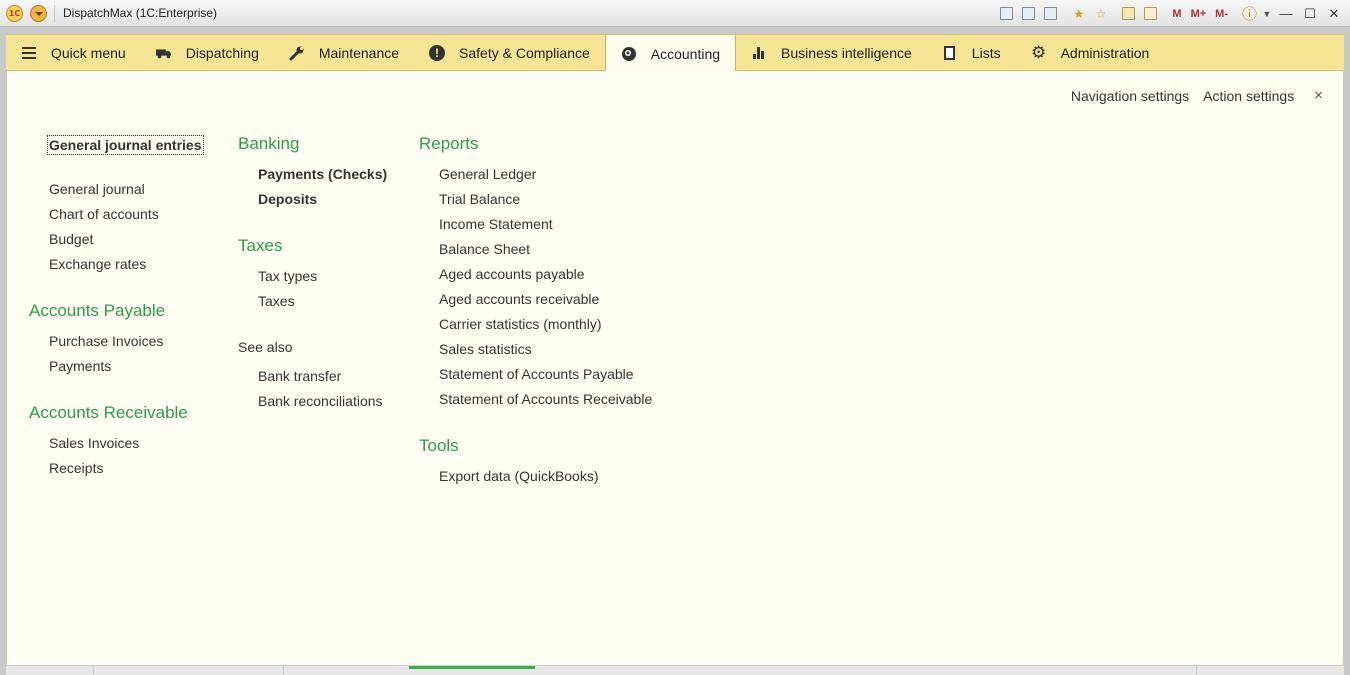 The height and width of the screenshot is (675, 1350). What do you see at coordinates (38, 13) in the screenshot?
I see `main-menu-dropdown-icon` at bounding box center [38, 13].